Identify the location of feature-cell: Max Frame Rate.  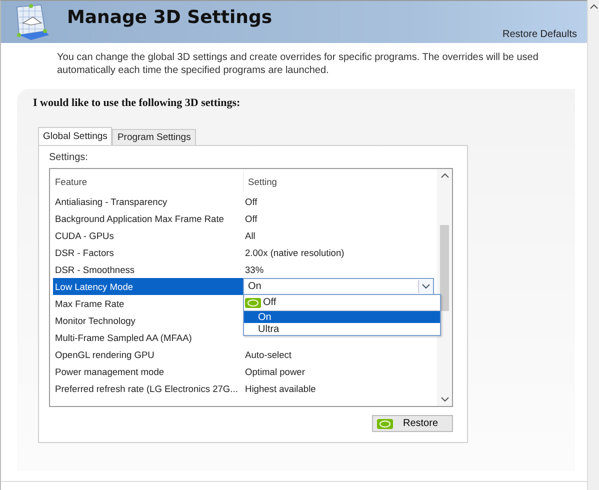
(148, 303).